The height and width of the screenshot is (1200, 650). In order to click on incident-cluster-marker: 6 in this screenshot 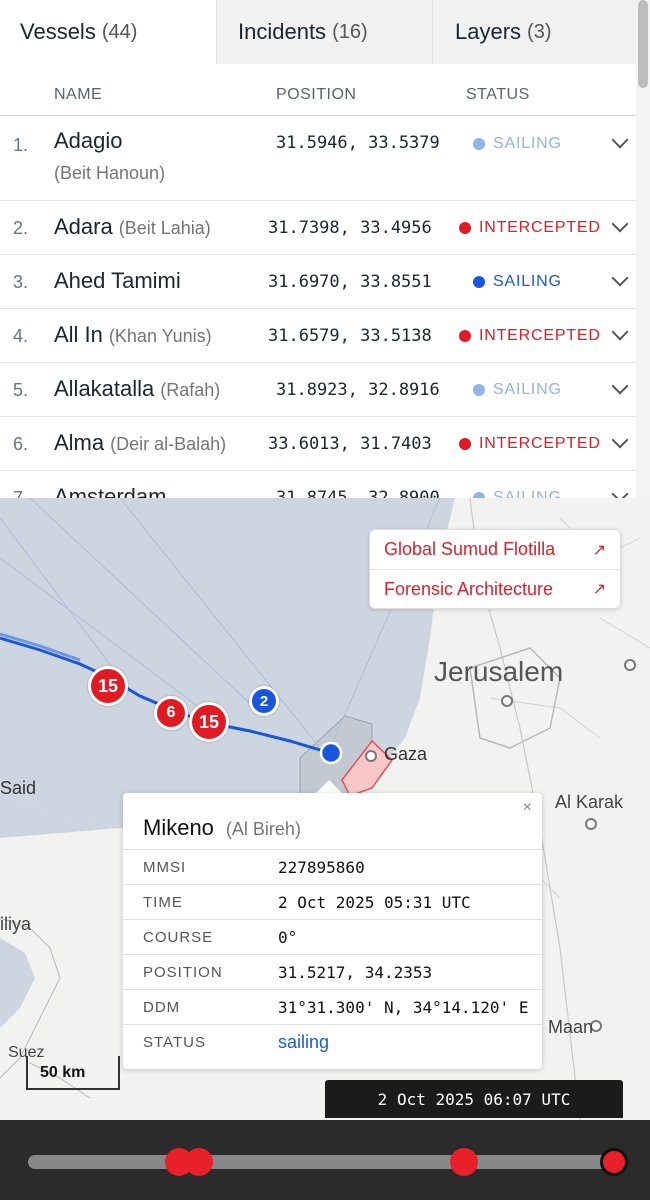, I will do `click(171, 713)`.